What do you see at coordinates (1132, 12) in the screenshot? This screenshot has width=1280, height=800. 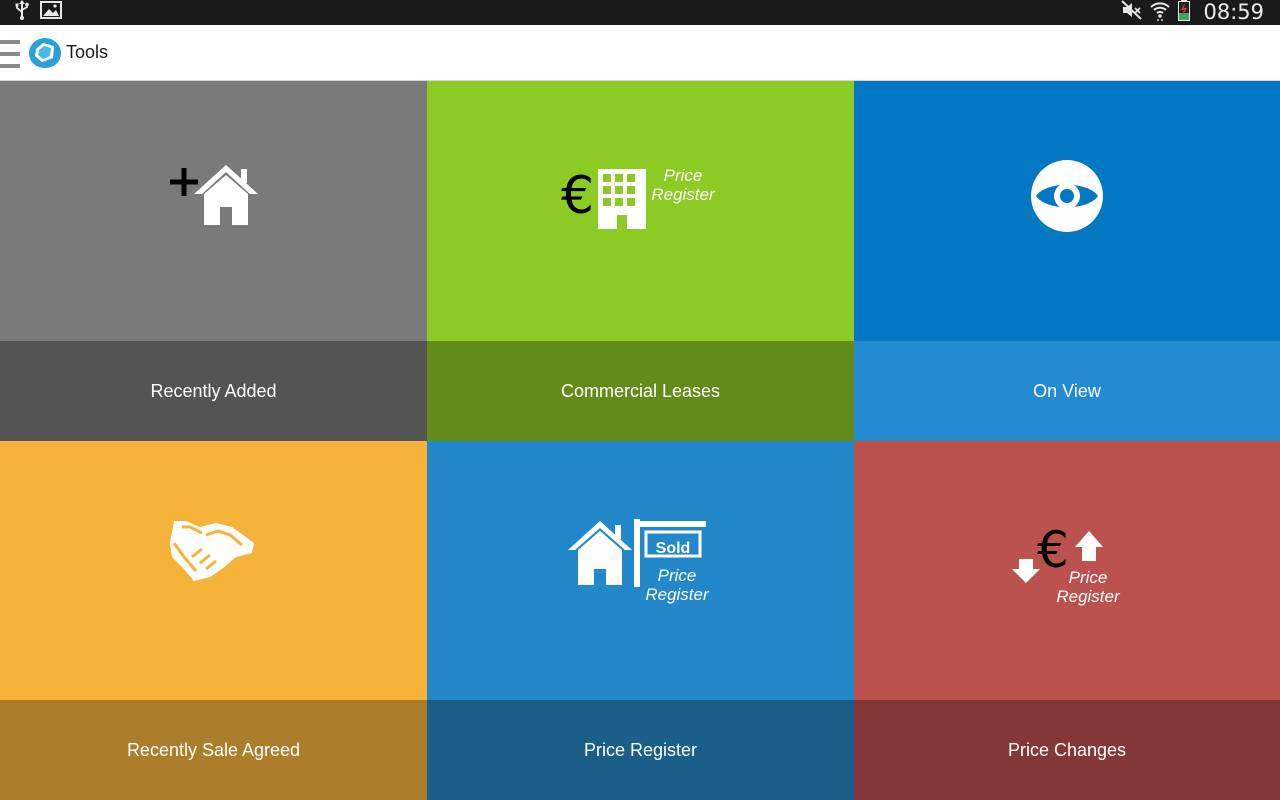 I see `mute-icon` at bounding box center [1132, 12].